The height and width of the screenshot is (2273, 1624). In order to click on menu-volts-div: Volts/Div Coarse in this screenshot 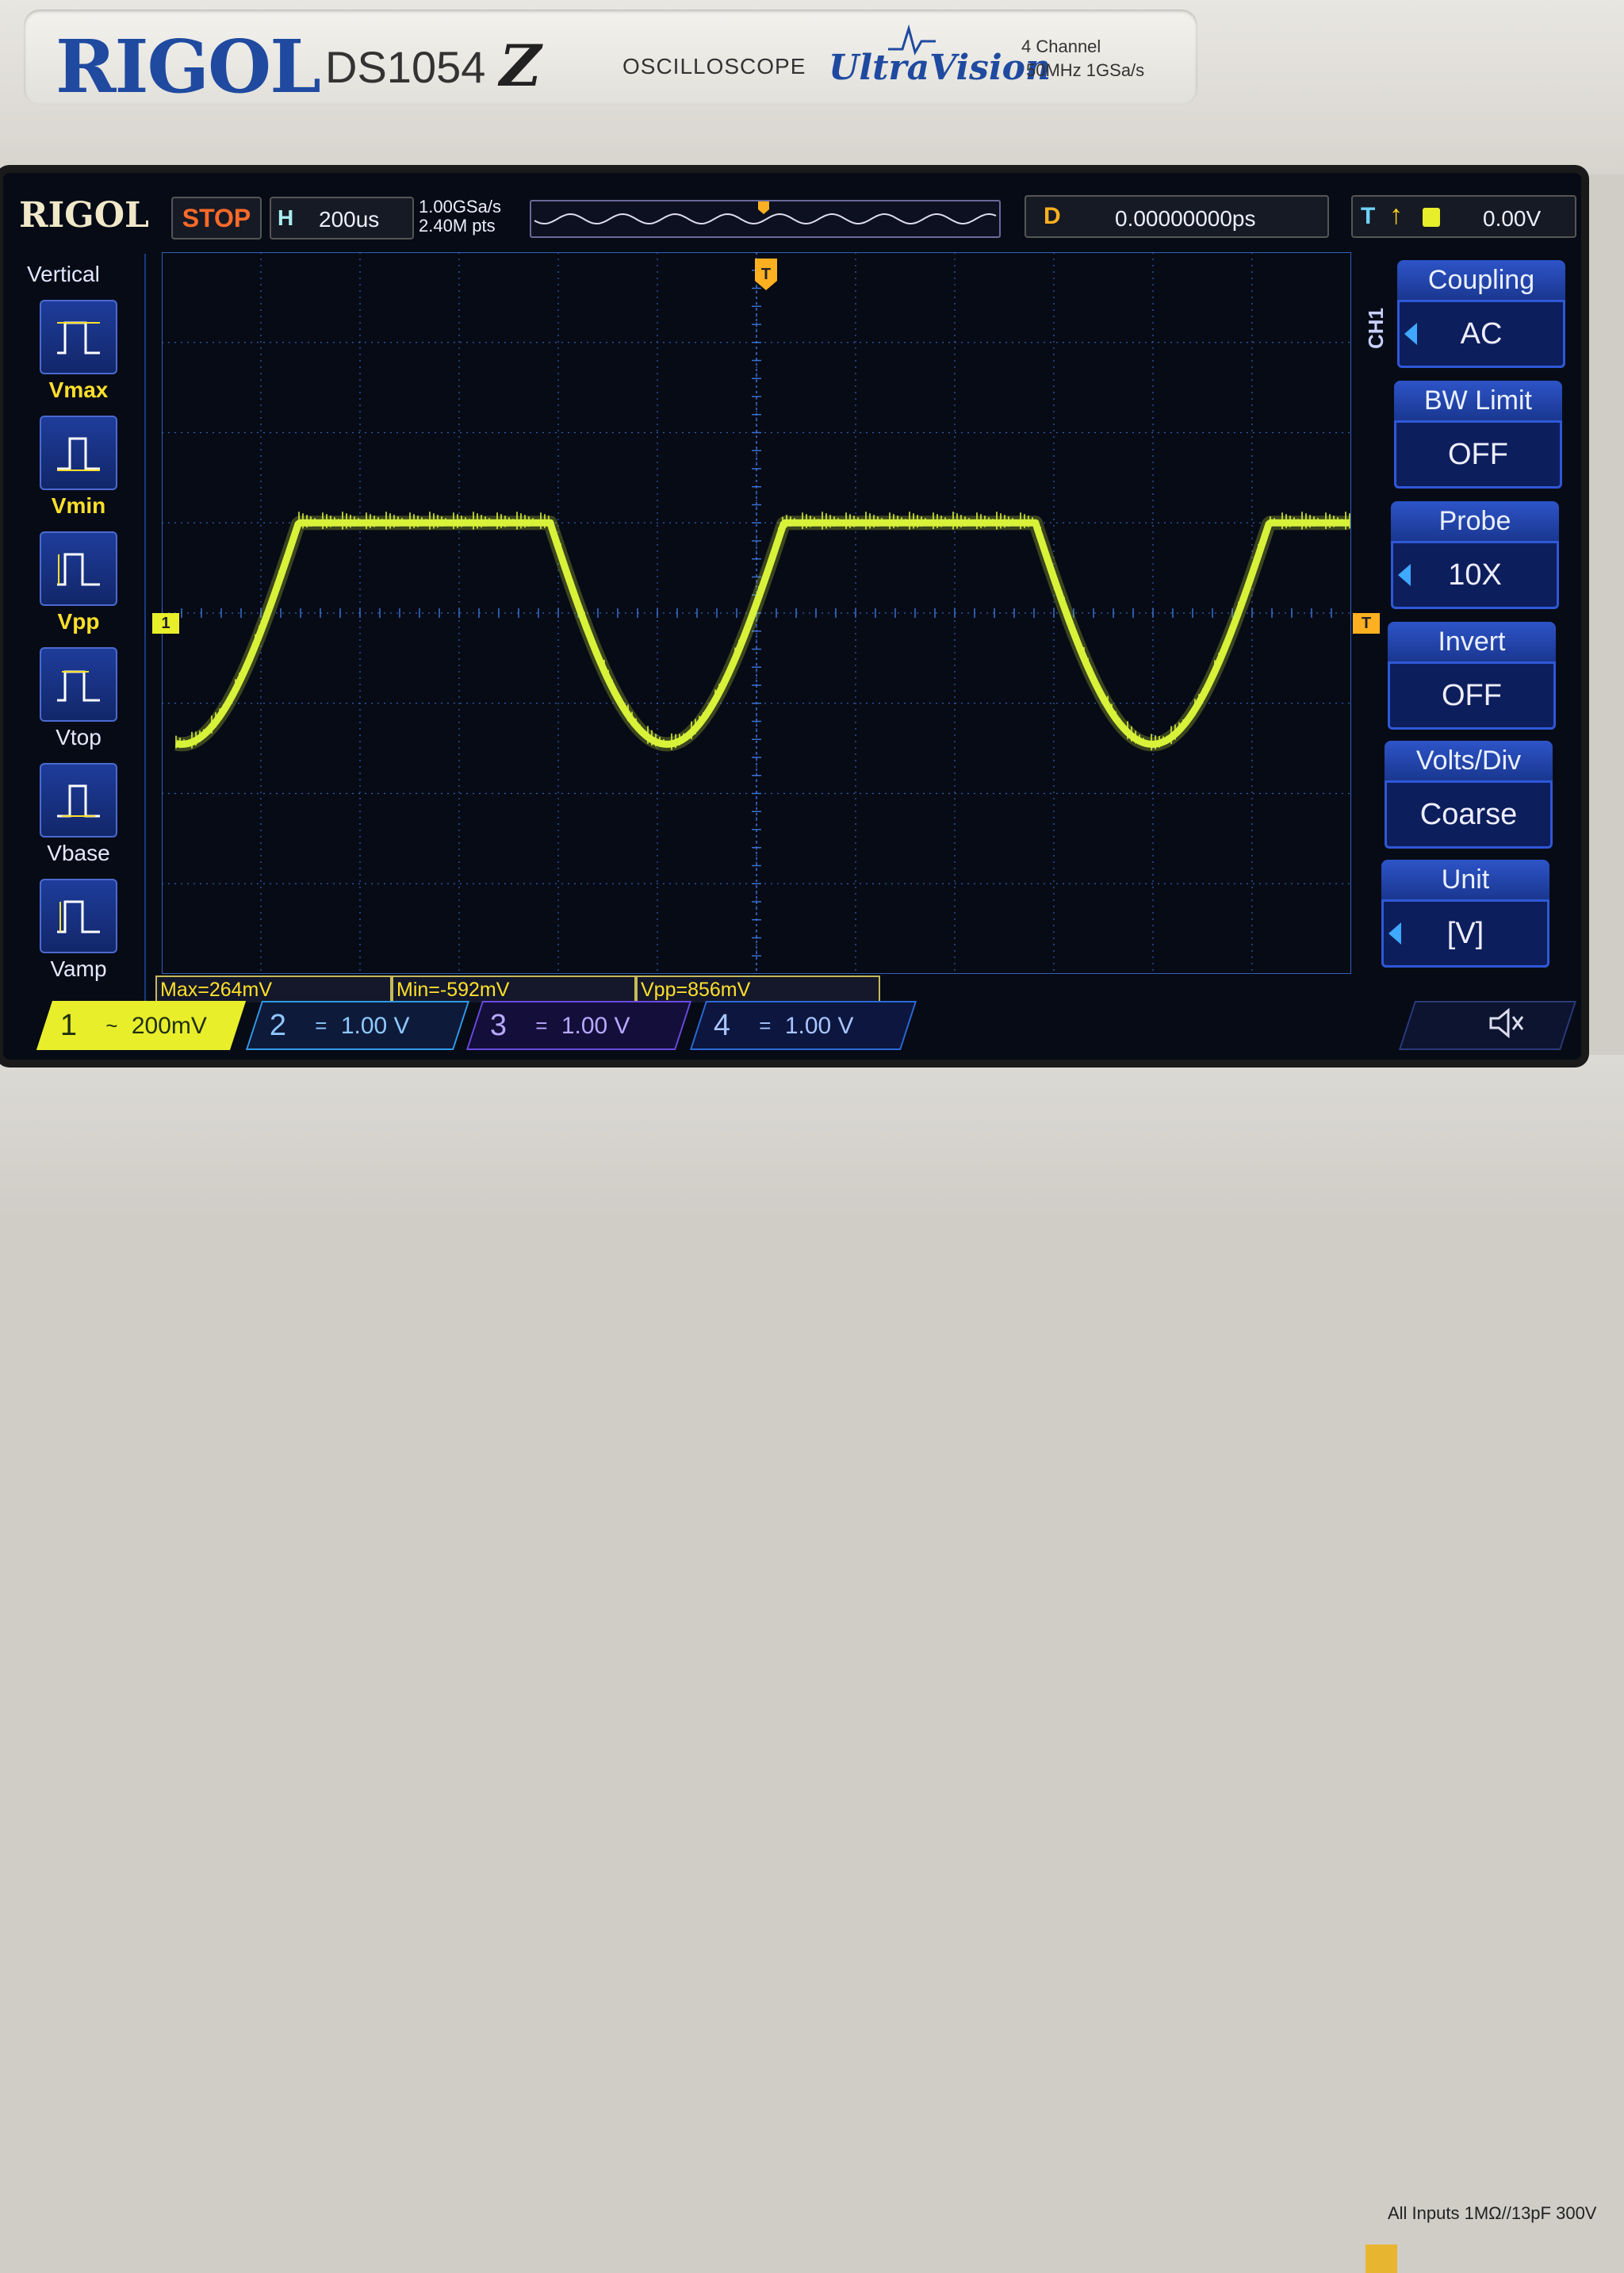, I will do `click(1469, 795)`.